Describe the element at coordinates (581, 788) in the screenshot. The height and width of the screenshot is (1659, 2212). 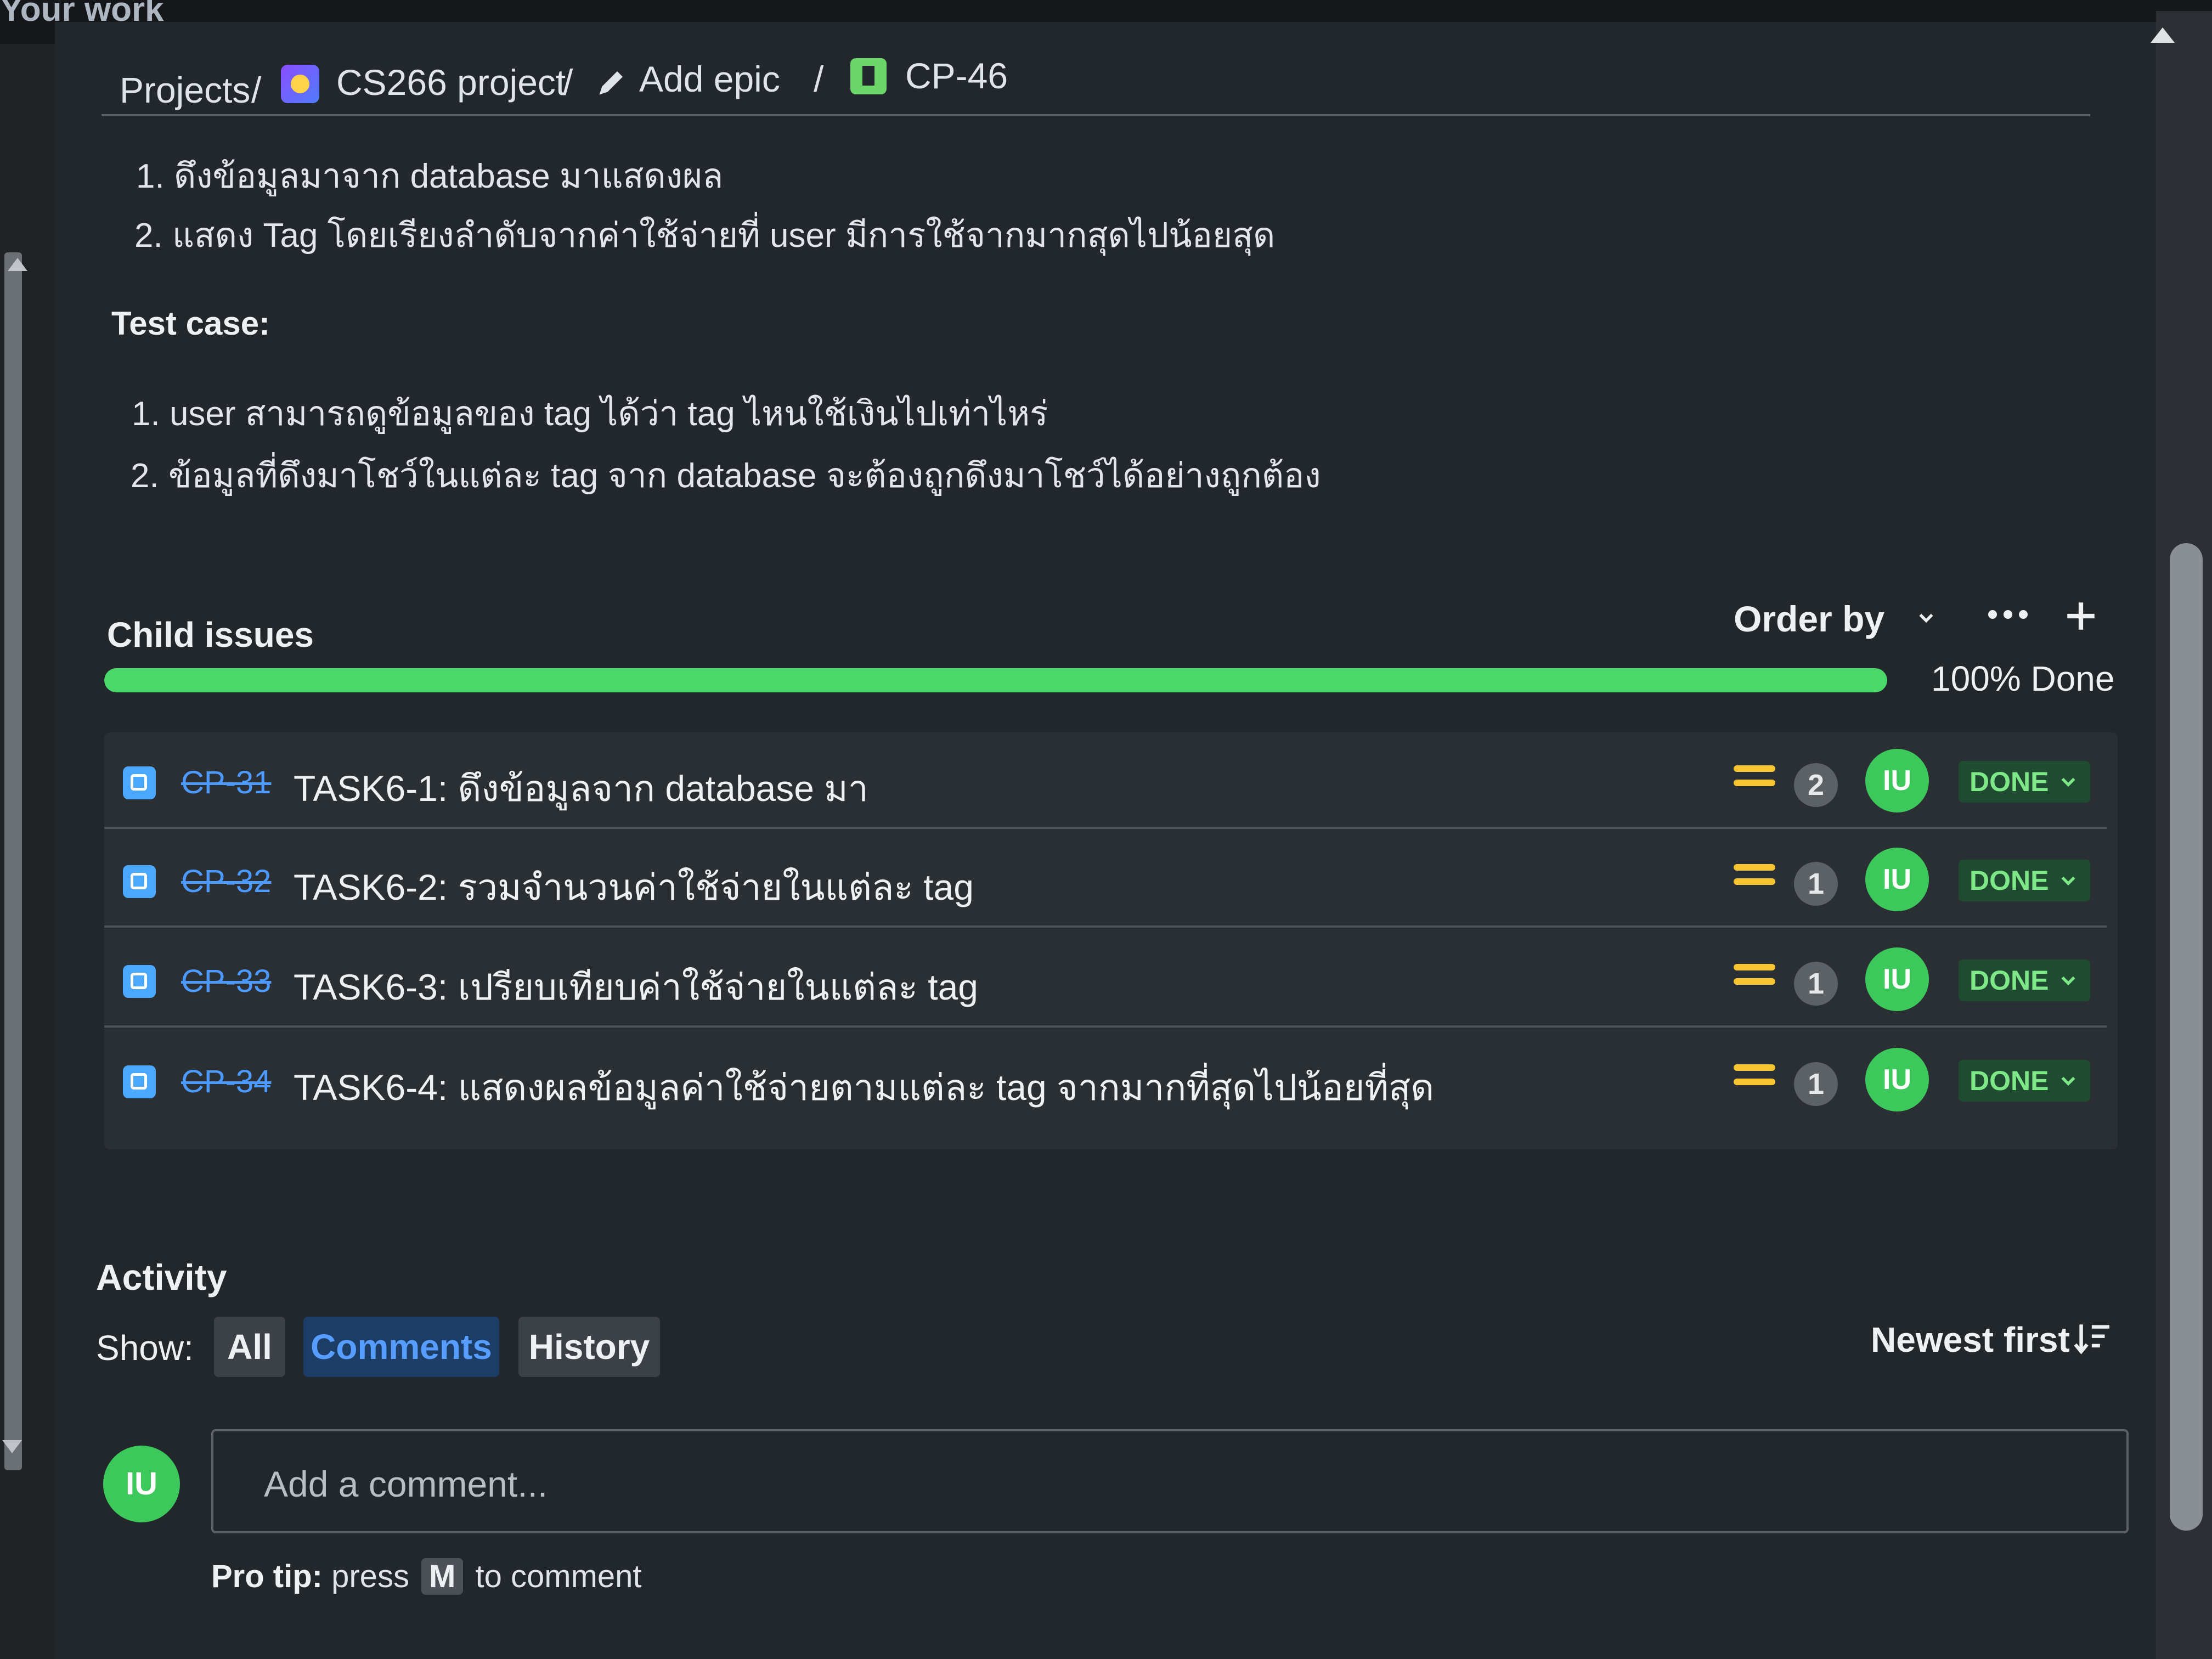
I see `issue-summary: TASK6-1: ดึงข้อมูลจาก database มา` at that location.